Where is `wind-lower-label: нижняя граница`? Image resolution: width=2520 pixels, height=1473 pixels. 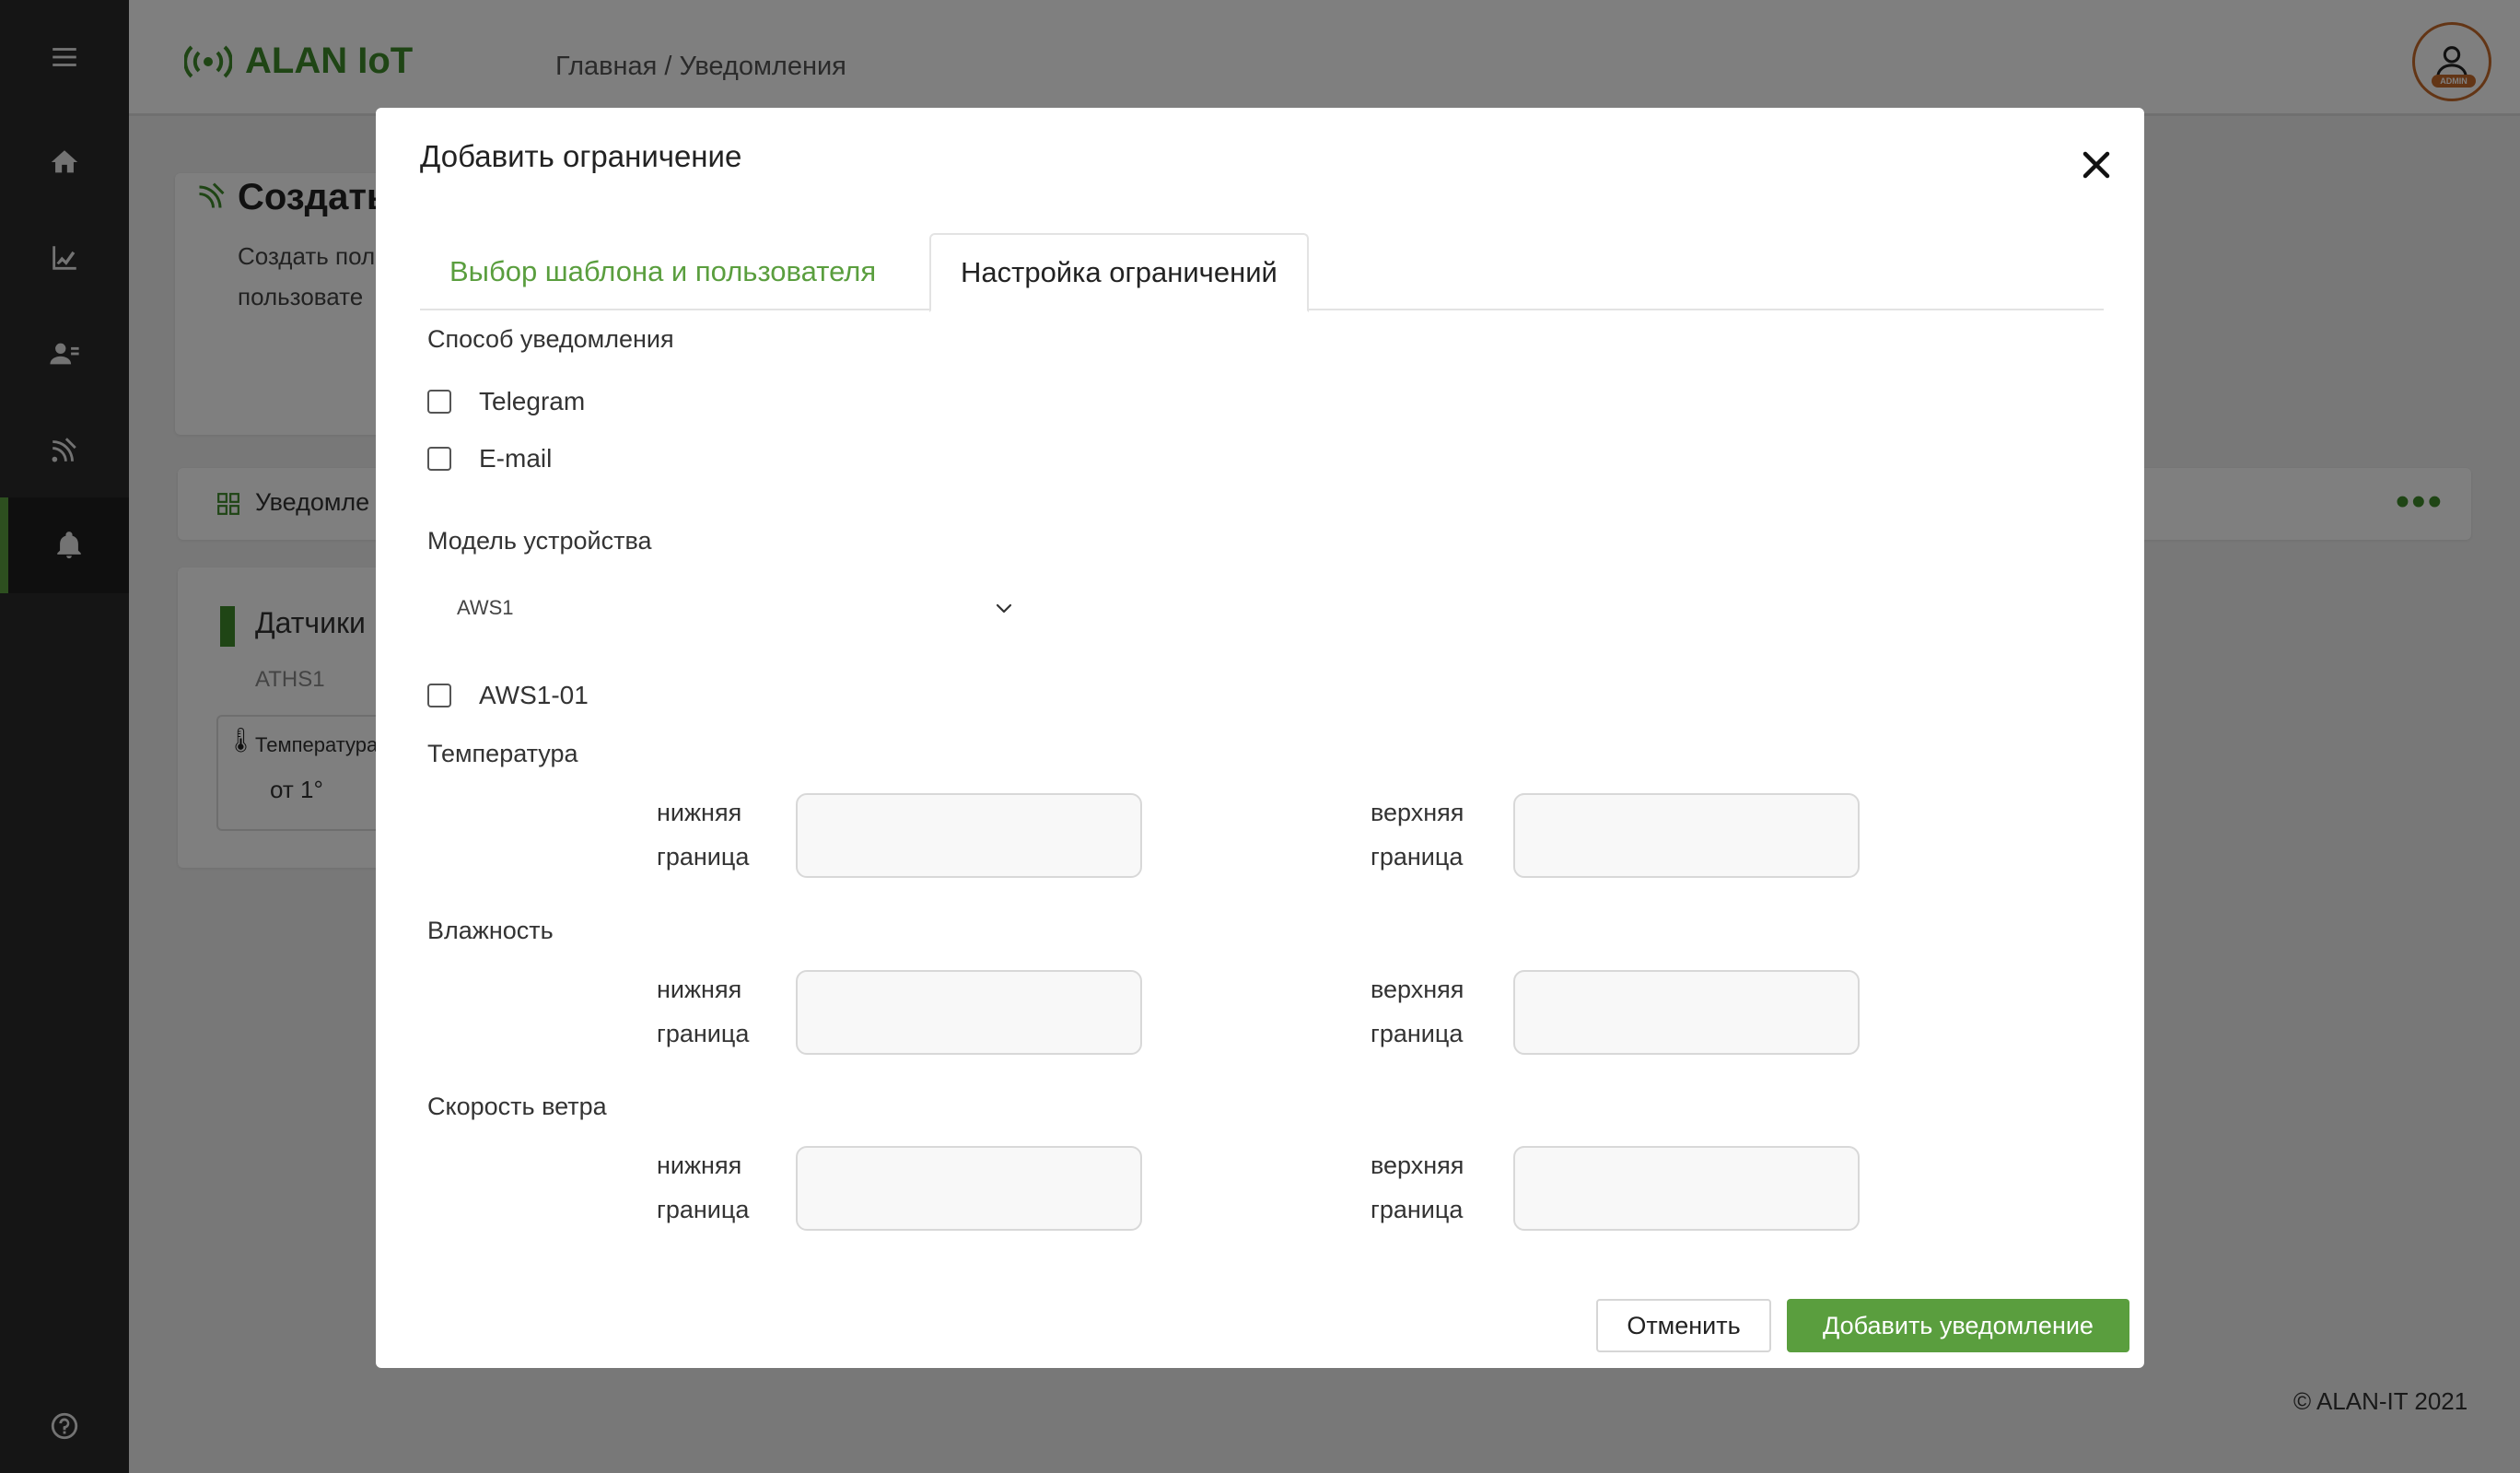
wind-lower-label: нижняя граница is located at coordinates (703, 1187).